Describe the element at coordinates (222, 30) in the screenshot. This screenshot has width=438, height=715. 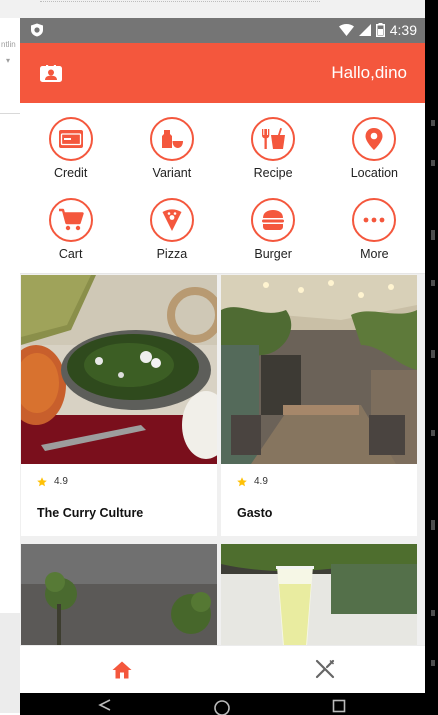
I see `status-bar: 4:39` at that location.